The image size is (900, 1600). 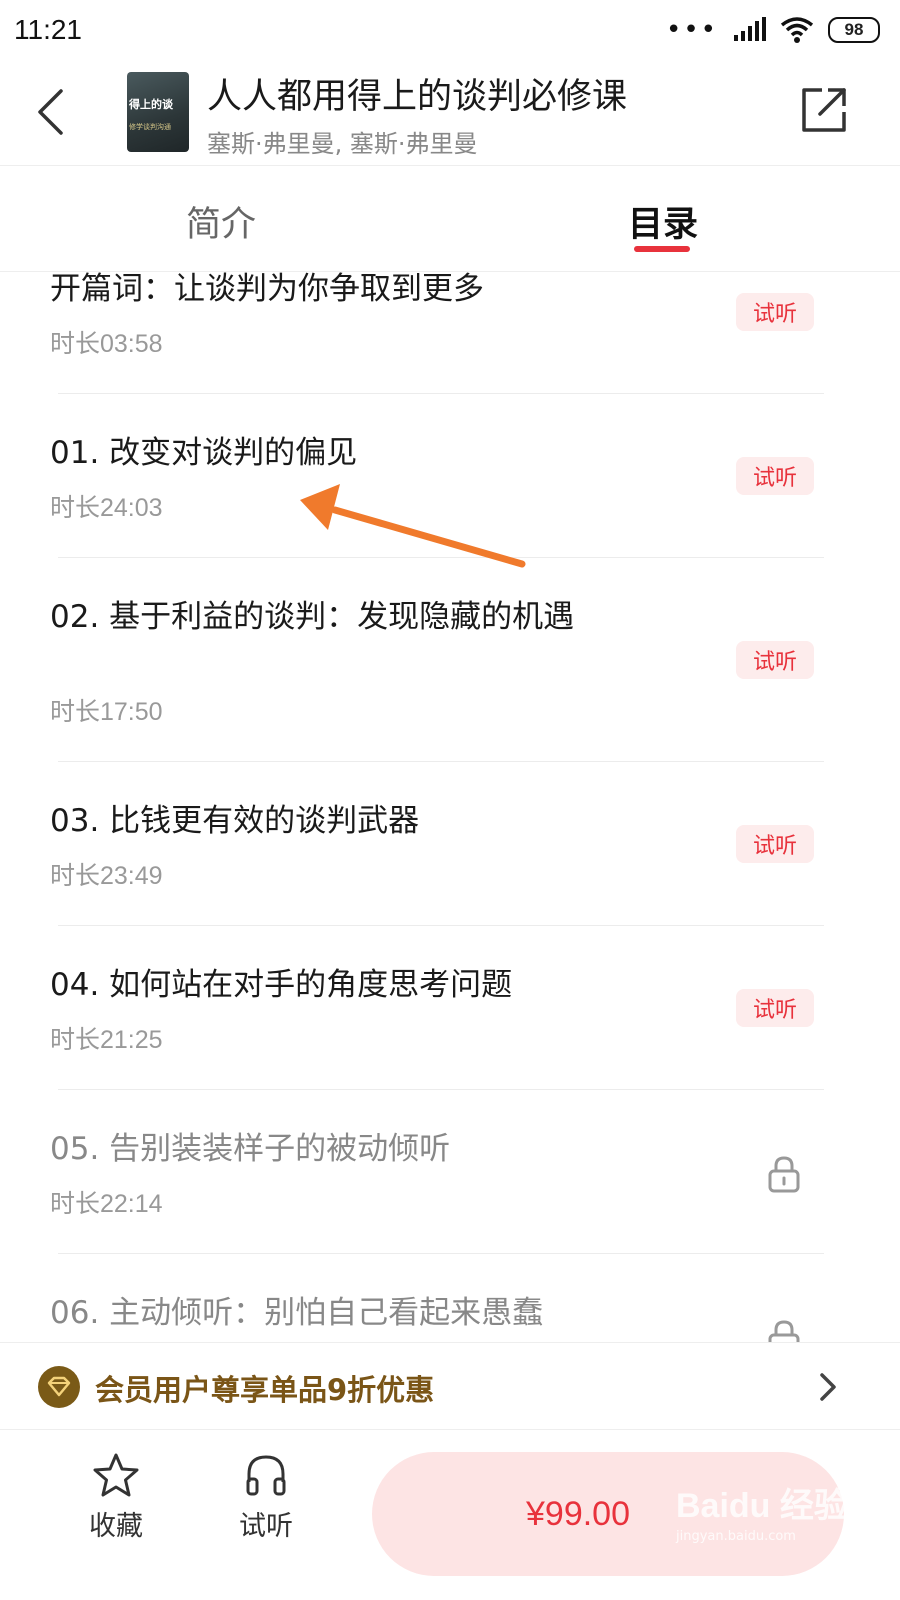 What do you see at coordinates (106, 876) in the screenshot?
I see `episode-duration: 时长23:49` at bounding box center [106, 876].